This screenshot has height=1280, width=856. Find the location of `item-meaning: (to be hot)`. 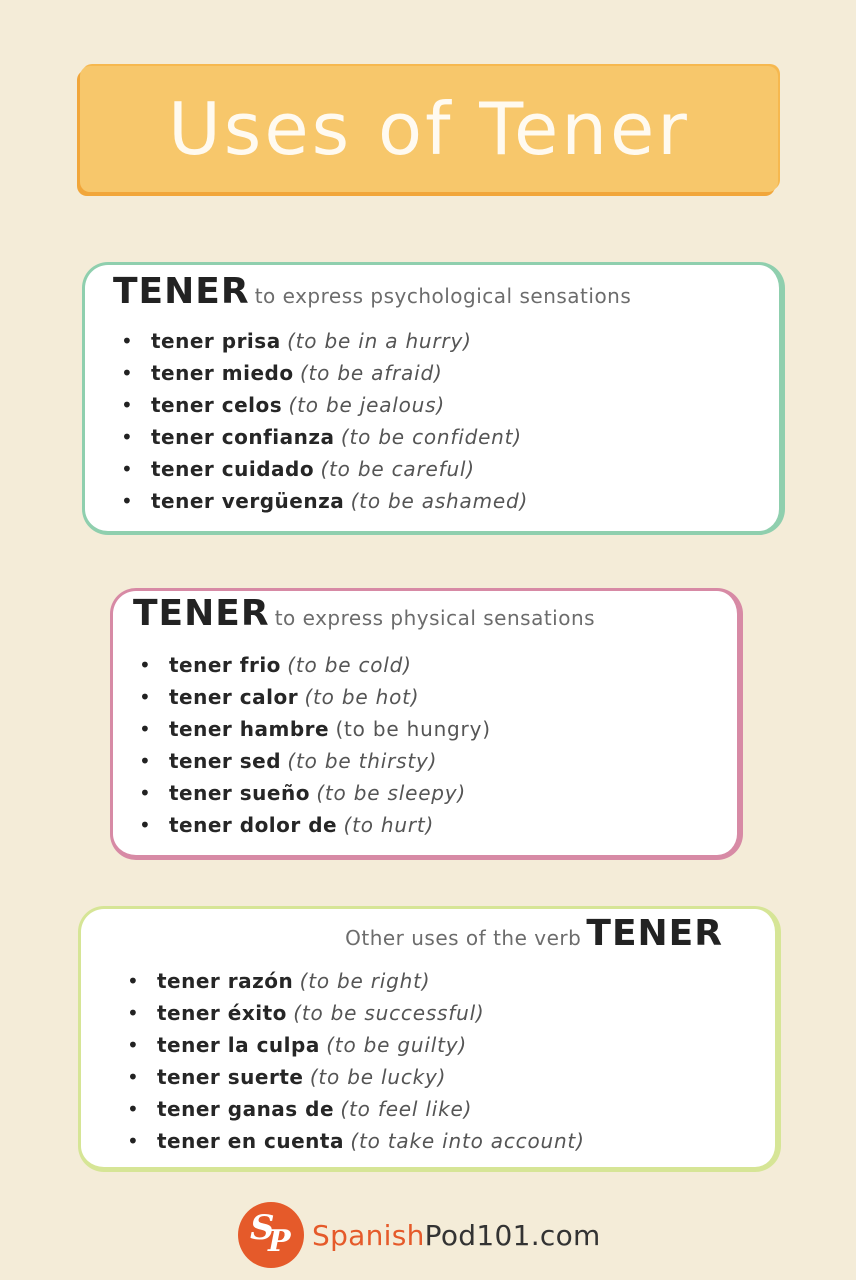

item-meaning: (to be hot) is located at coordinates (362, 697).